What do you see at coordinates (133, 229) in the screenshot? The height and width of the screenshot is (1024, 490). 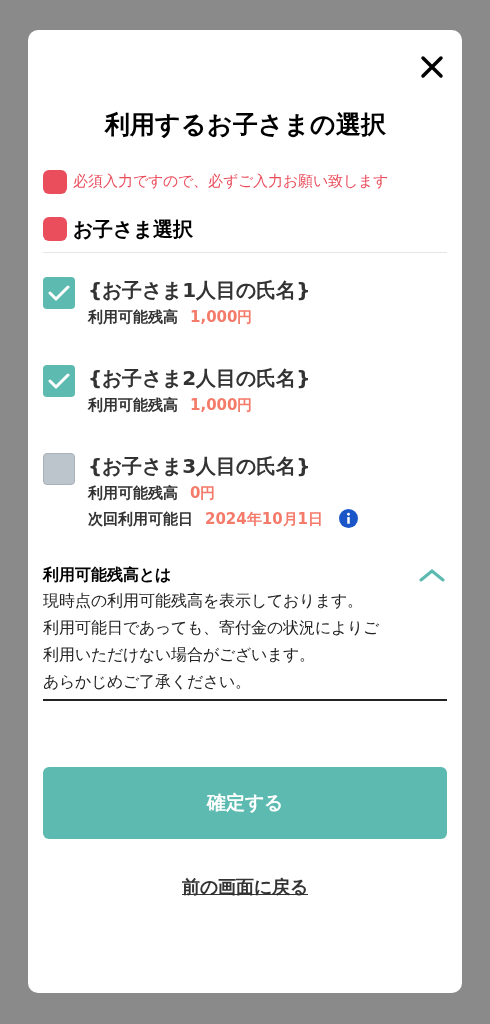 I see `section-title: お子さま選択` at bounding box center [133, 229].